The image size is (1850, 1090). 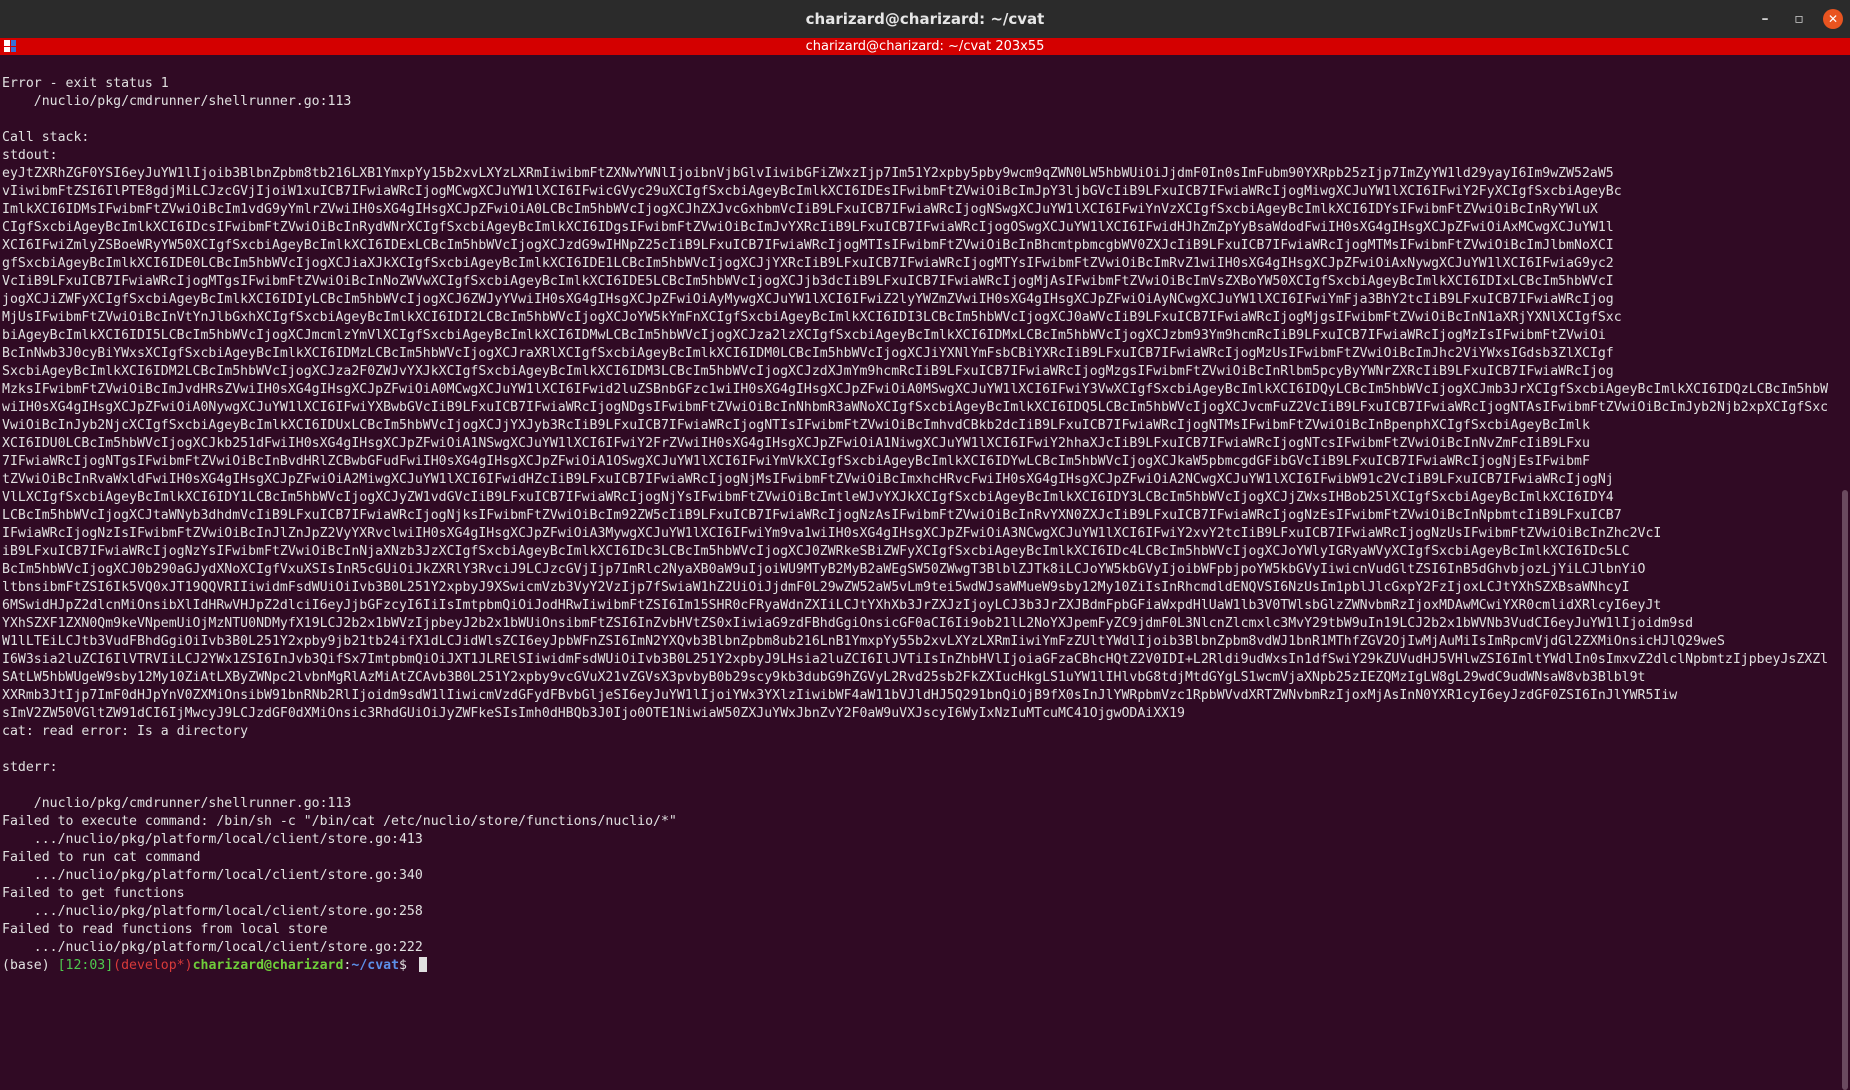 I want to click on close-button: ✕, so click(x=1833, y=19).